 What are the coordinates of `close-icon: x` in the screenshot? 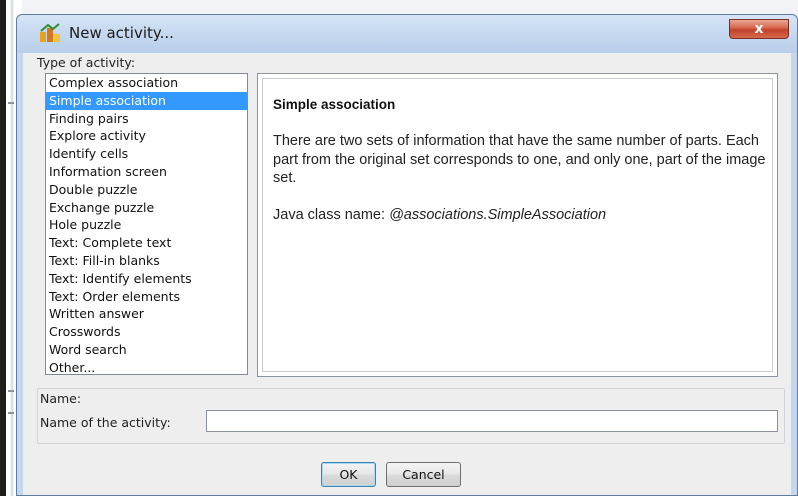 It's located at (759, 29).